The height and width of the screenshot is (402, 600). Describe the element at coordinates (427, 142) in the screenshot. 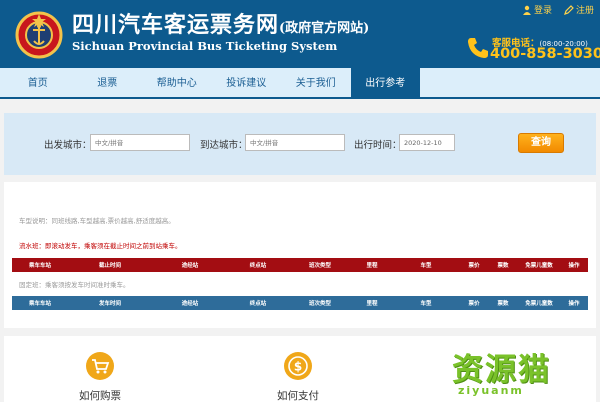

I see `travel-date-input` at that location.